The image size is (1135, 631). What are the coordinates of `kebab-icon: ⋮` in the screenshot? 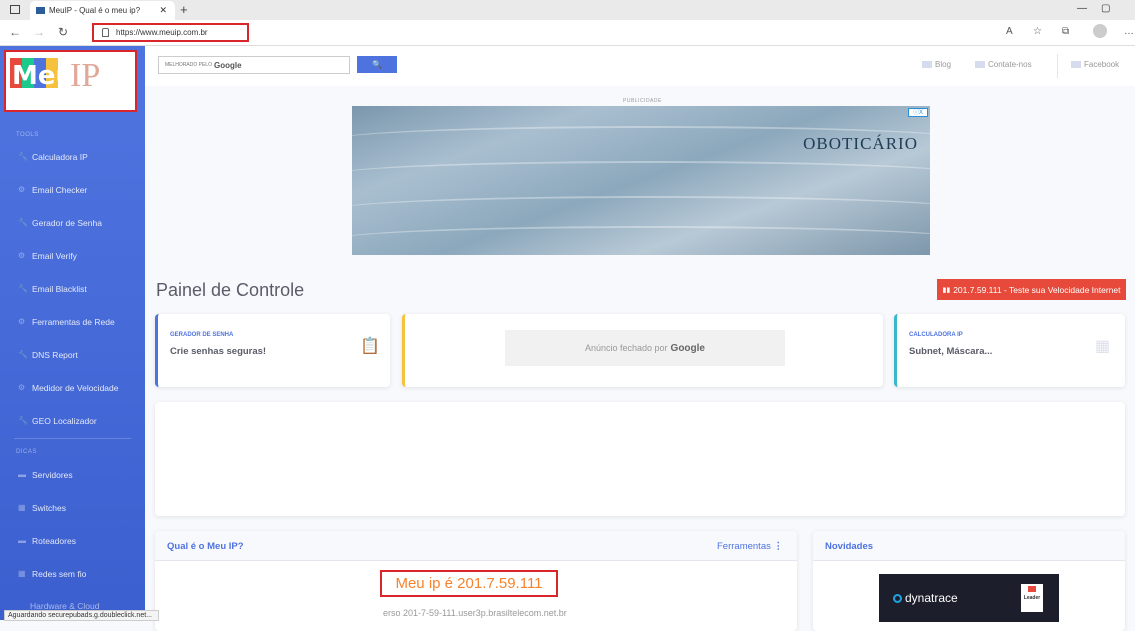 It's located at (778, 546).